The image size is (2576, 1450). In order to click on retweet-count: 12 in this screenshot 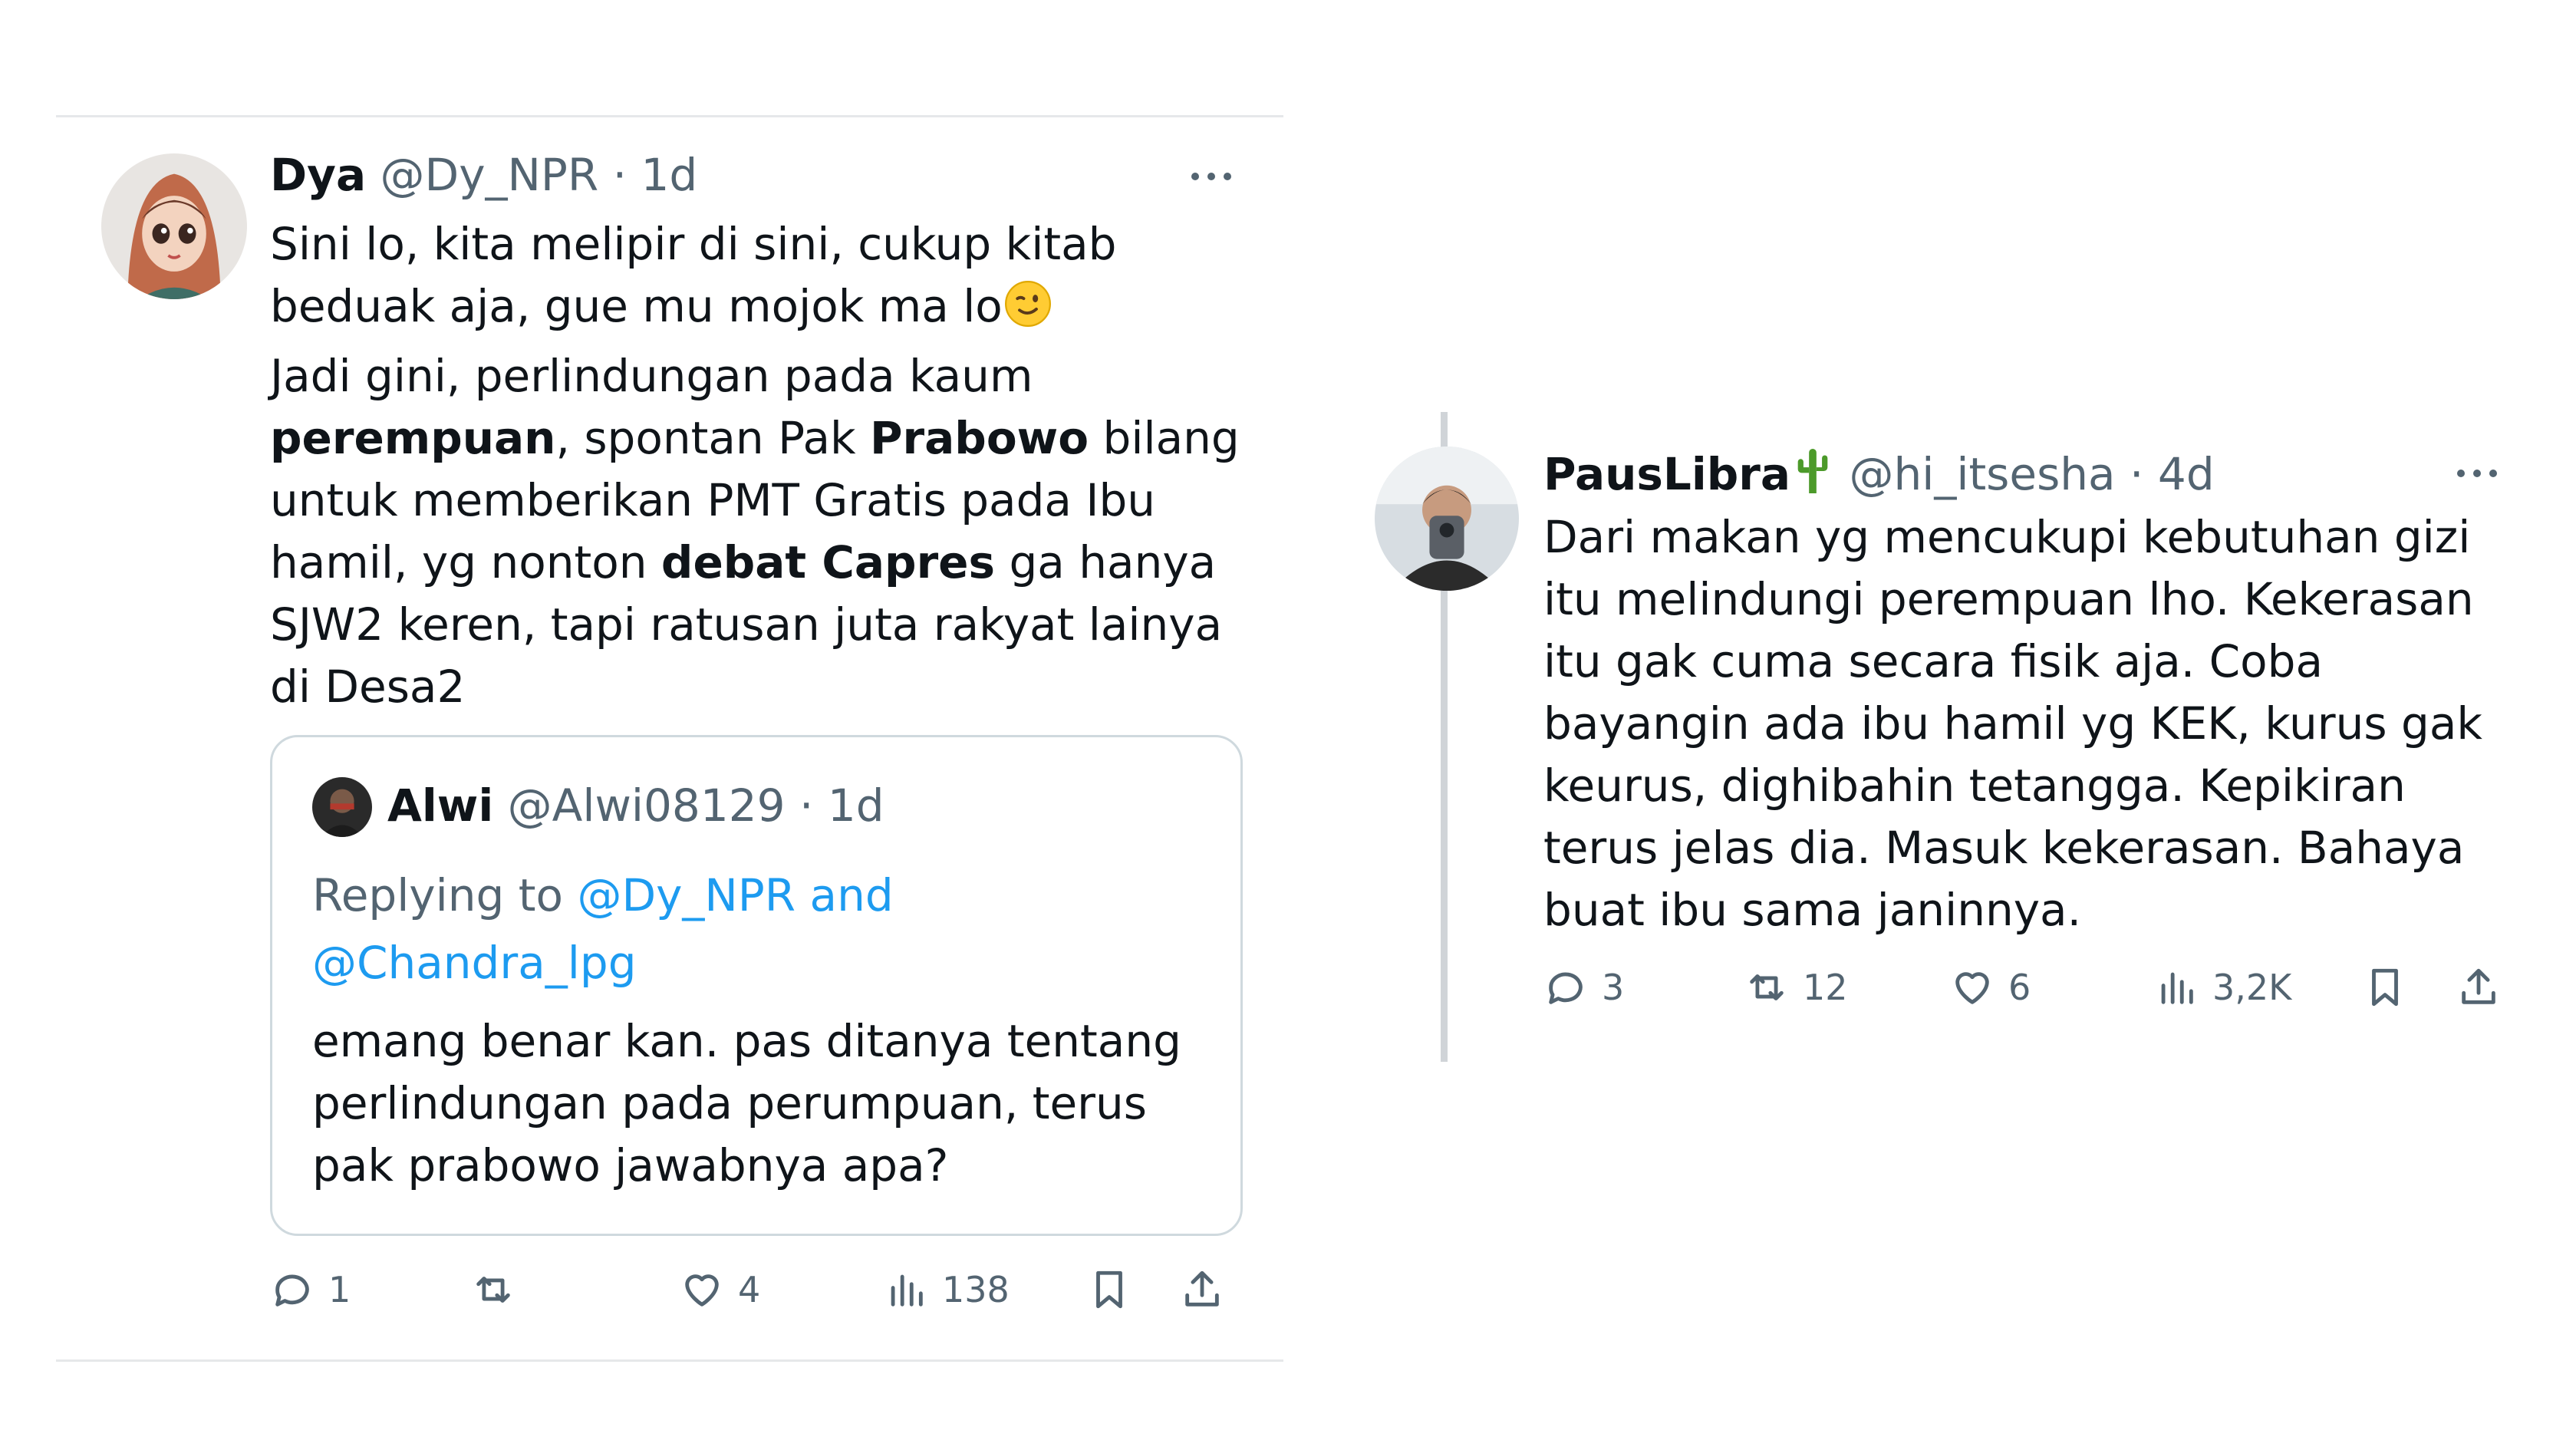, I will do `click(1825, 987)`.